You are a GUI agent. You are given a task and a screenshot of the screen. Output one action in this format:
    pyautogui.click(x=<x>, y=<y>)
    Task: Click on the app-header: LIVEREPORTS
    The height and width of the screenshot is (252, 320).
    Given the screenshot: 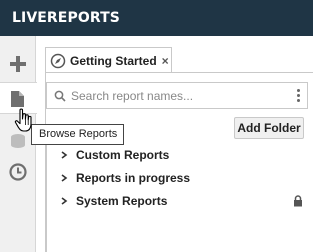 What is the action you would take?
    pyautogui.click(x=156, y=18)
    